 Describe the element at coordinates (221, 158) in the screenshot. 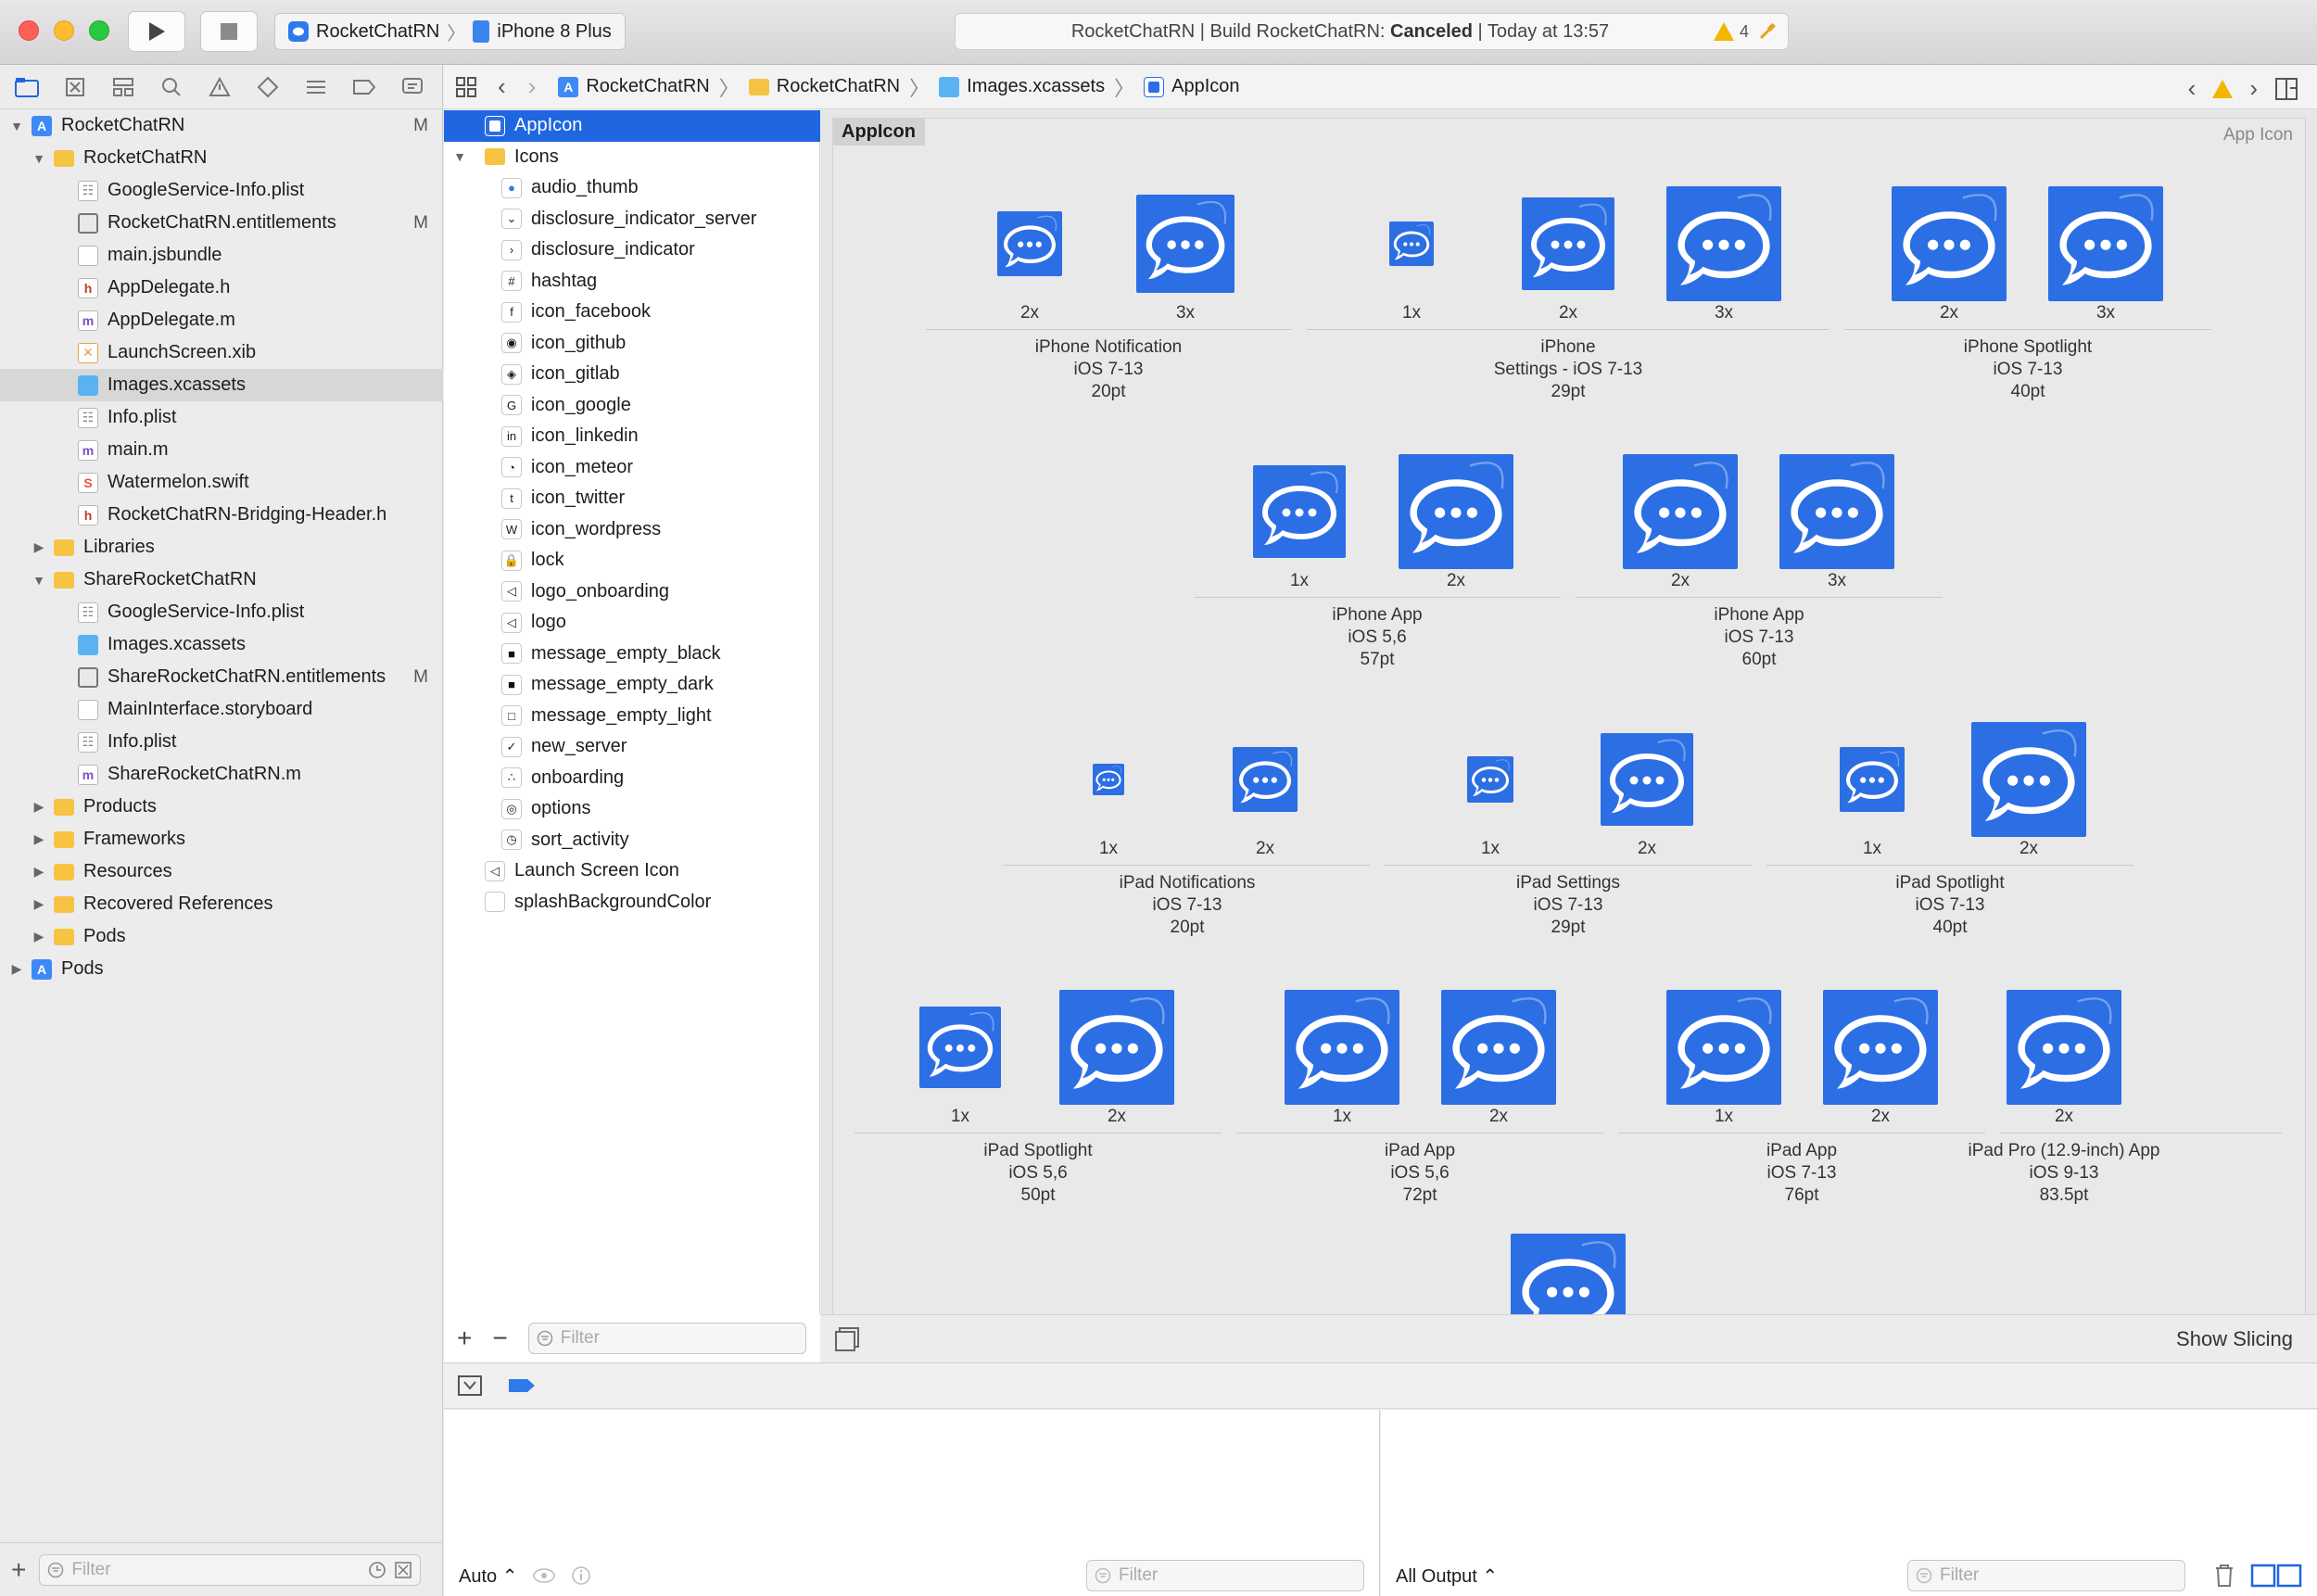

I see `tree-row-group: ▼ RocketChatRN` at that location.